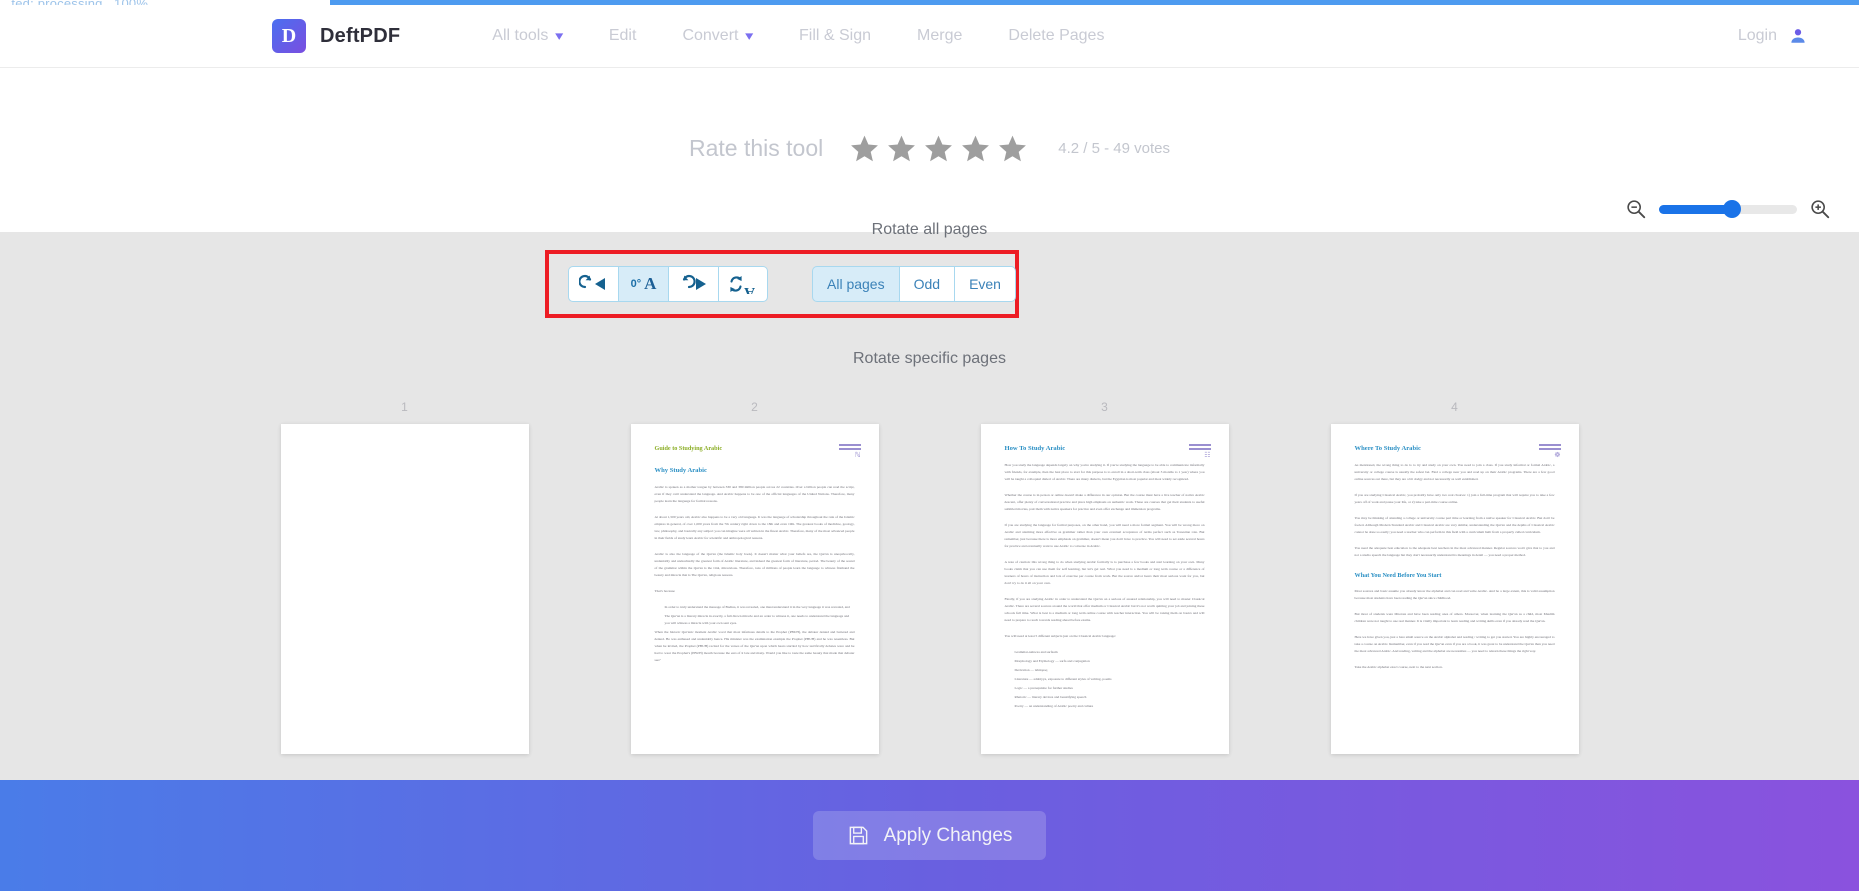 Image resolution: width=1859 pixels, height=891 pixels. I want to click on doc-list-item: Grammar-nahwaa and sarfaam, so click(1036, 652).